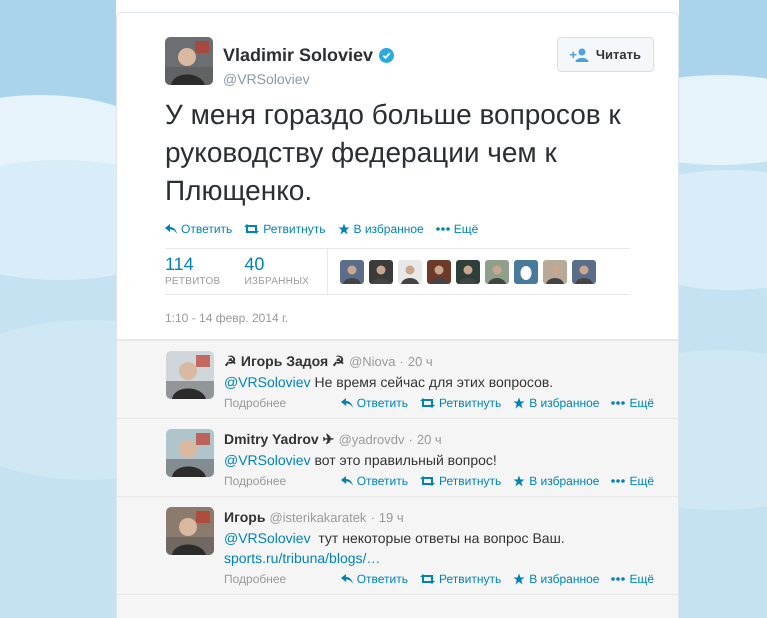 The image size is (767, 618). Describe the element at coordinates (390, 79) in the screenshot. I see `user-handle: @VRSoloviev` at that location.